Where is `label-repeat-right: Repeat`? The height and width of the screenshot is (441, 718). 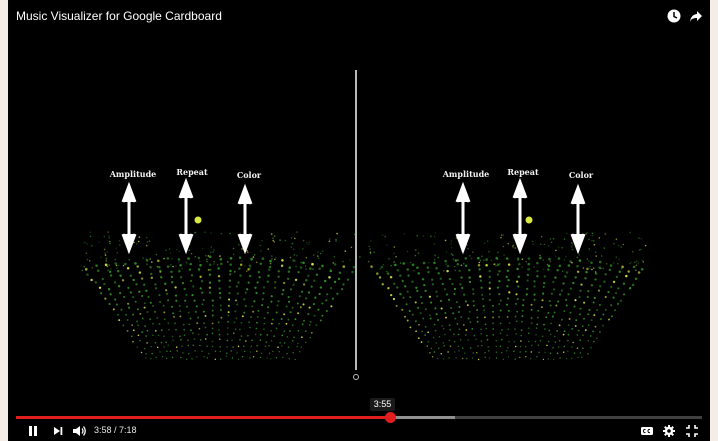 label-repeat-right: Repeat is located at coordinates (523, 172).